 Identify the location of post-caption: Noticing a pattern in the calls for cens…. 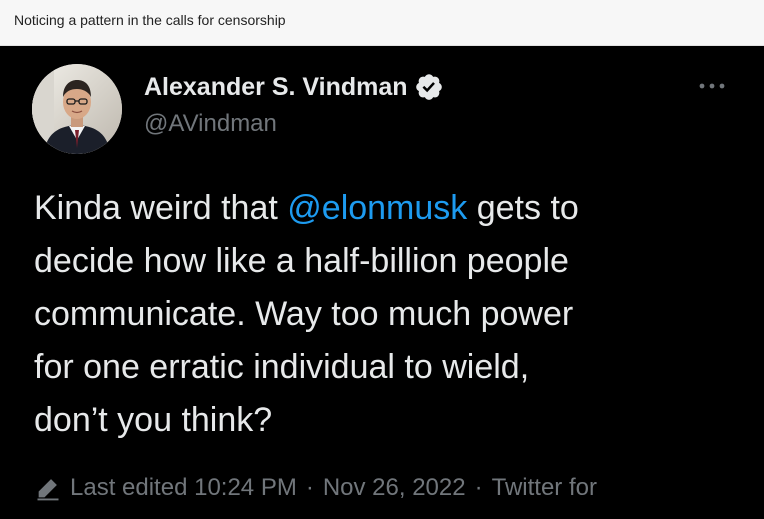
(150, 20).